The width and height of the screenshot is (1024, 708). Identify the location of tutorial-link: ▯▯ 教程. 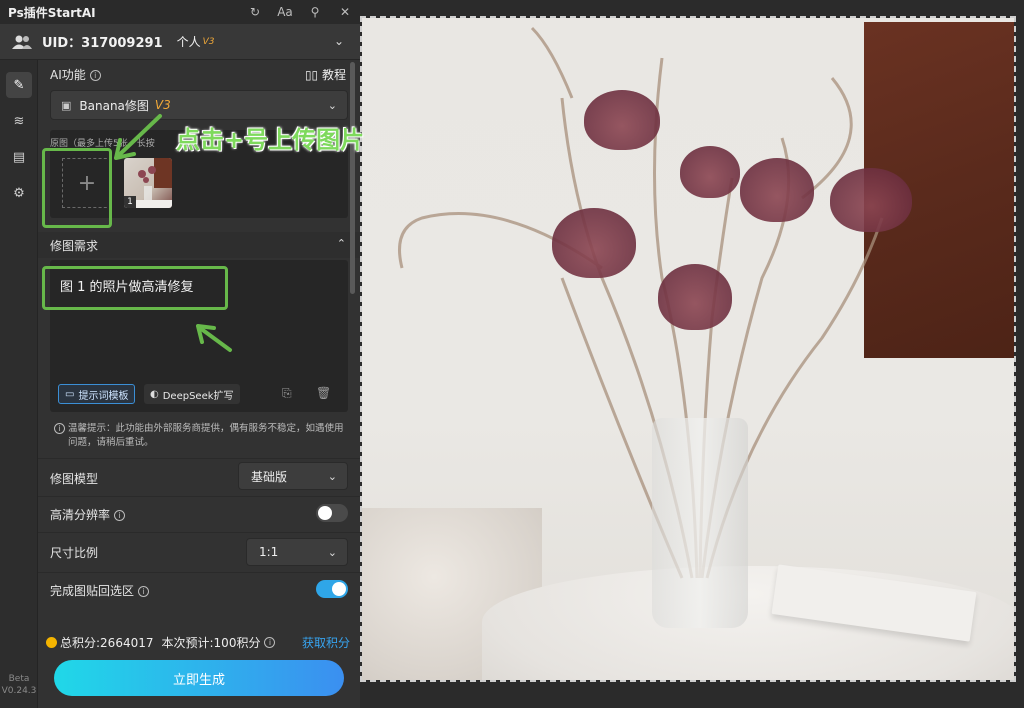
(325, 74).